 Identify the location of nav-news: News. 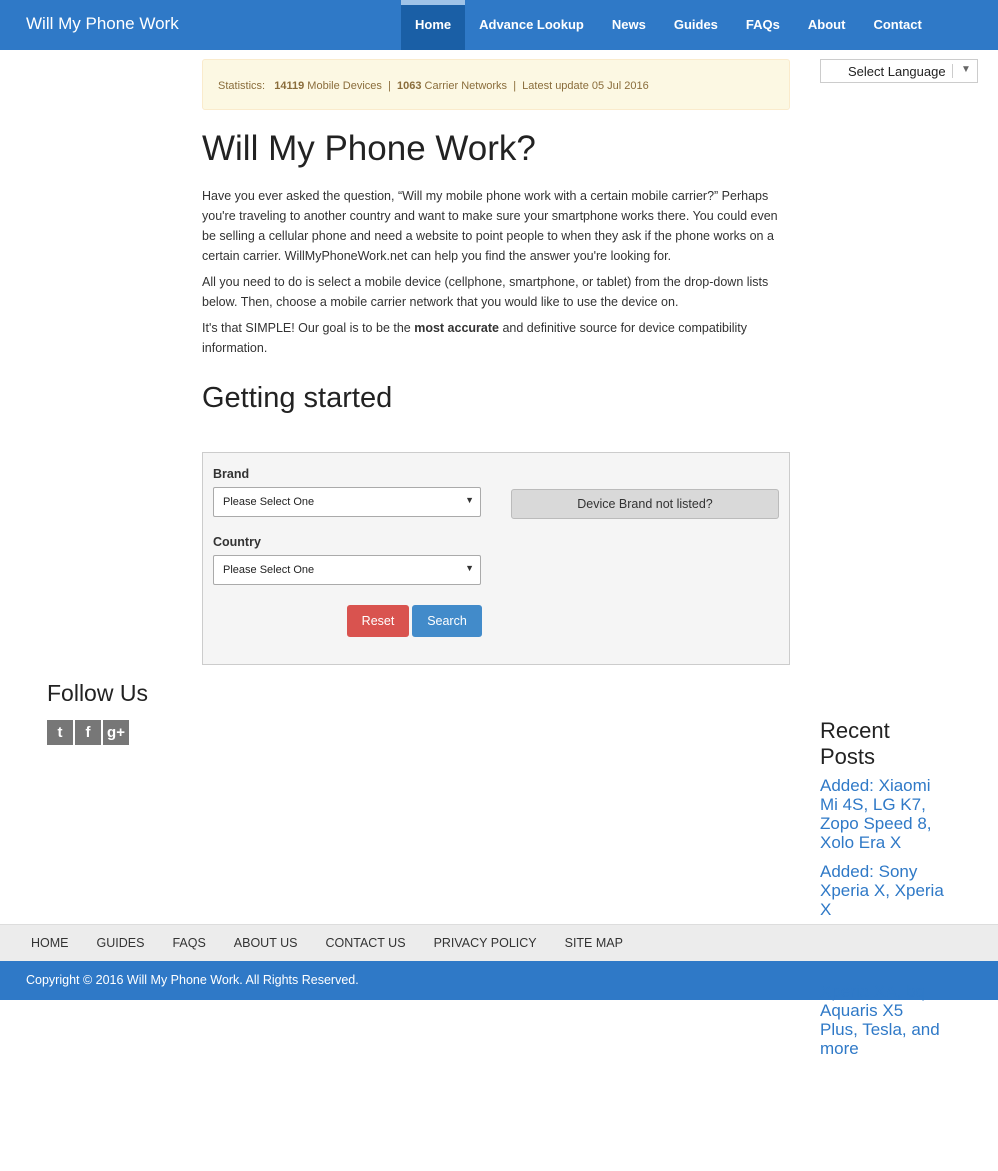
(629, 25).